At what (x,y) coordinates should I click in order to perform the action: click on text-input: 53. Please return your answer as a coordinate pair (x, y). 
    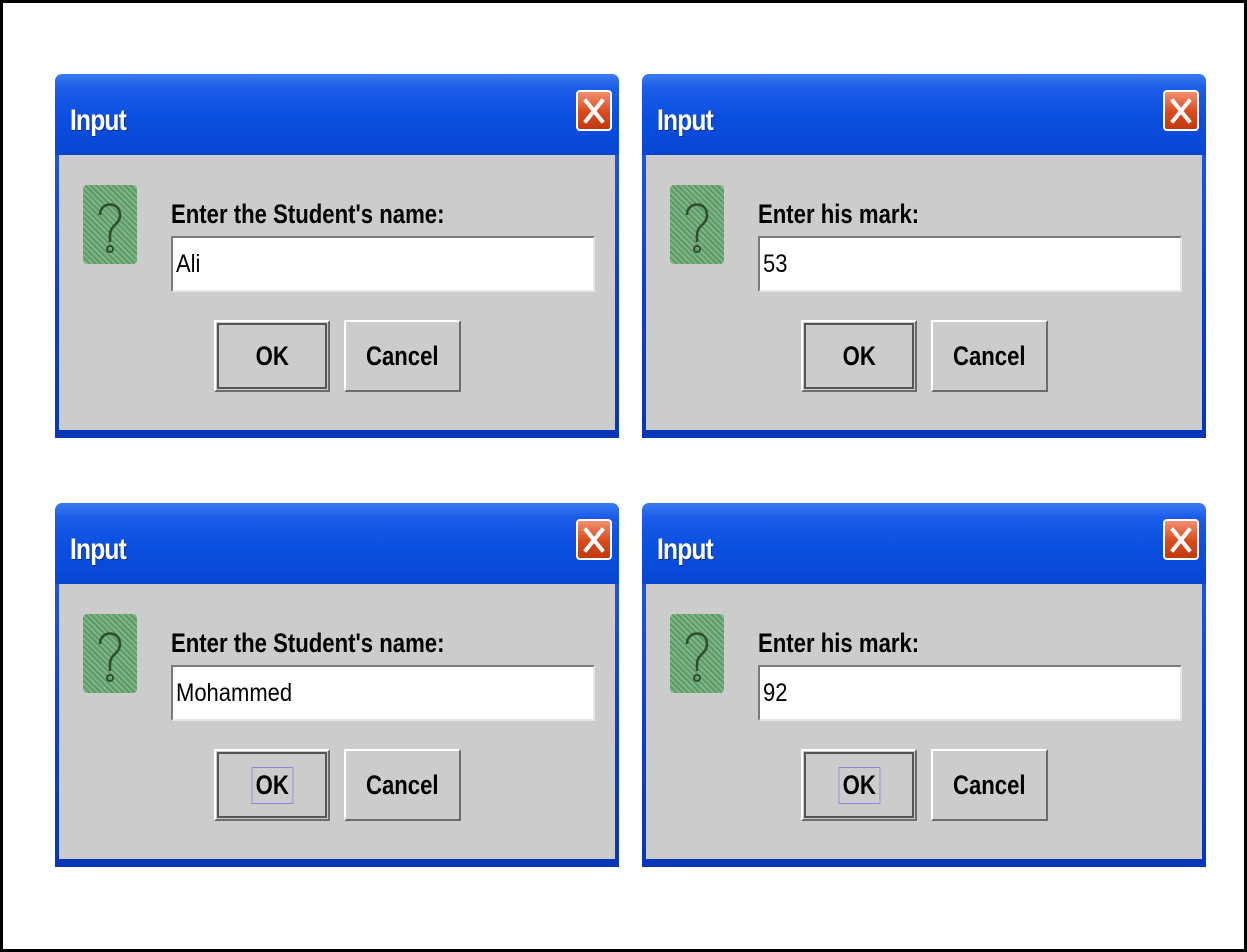
    Looking at the image, I should click on (970, 264).